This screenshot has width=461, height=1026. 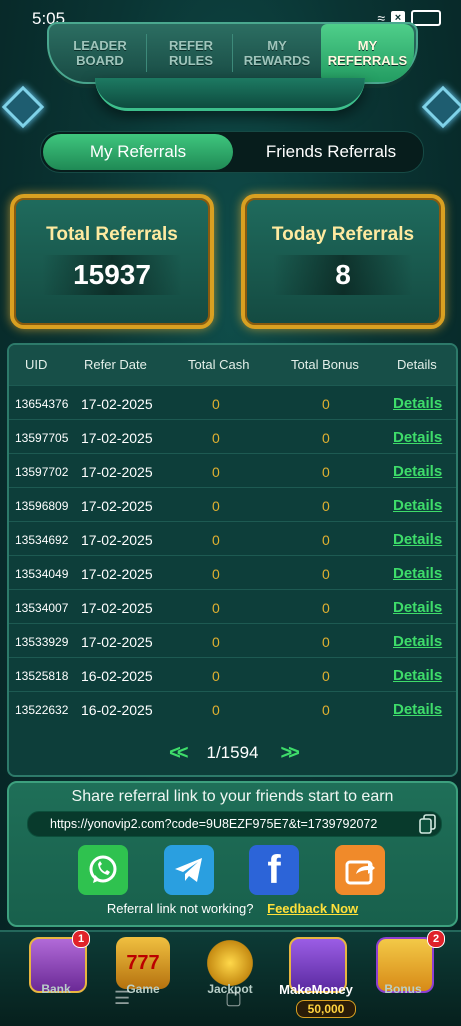 I want to click on bank-badge: 1, so click(x=81, y=939).